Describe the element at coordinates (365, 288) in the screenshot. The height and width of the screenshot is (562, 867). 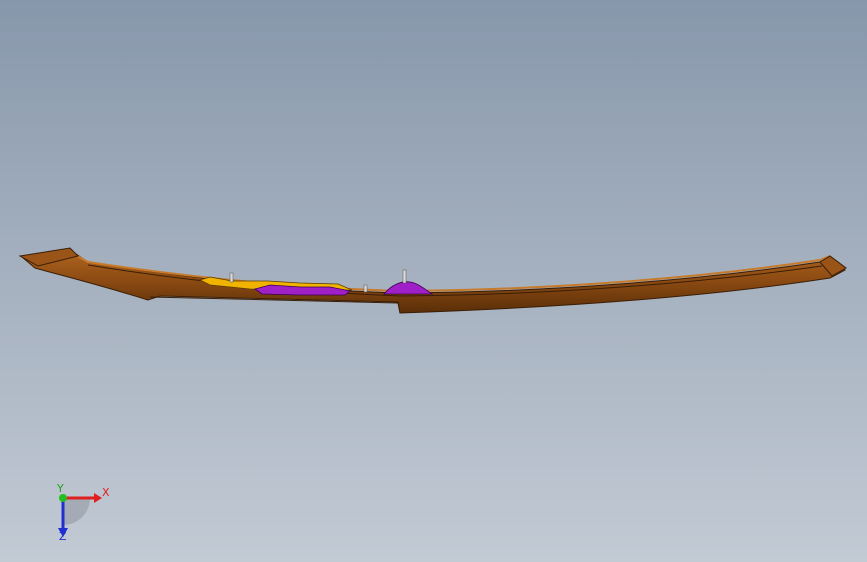
I see `pin-mid` at that location.